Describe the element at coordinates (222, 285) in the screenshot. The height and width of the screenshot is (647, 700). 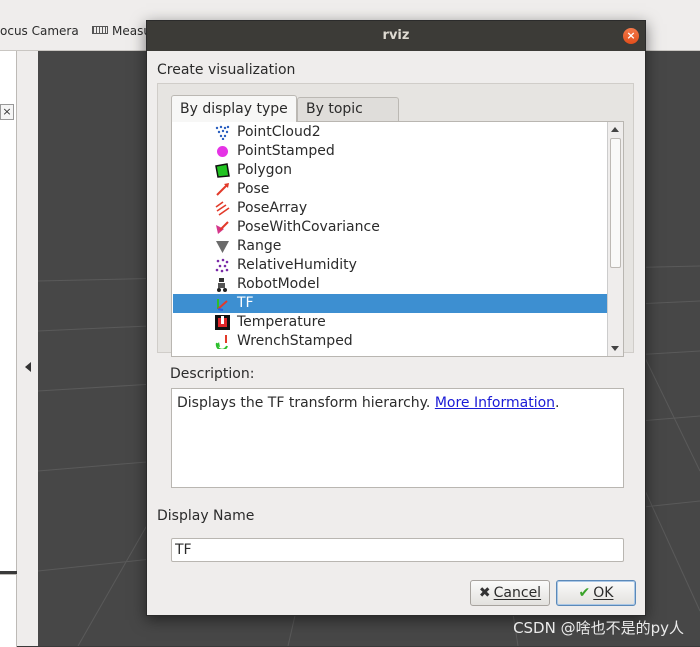
I see `robotmodel-icon` at that location.